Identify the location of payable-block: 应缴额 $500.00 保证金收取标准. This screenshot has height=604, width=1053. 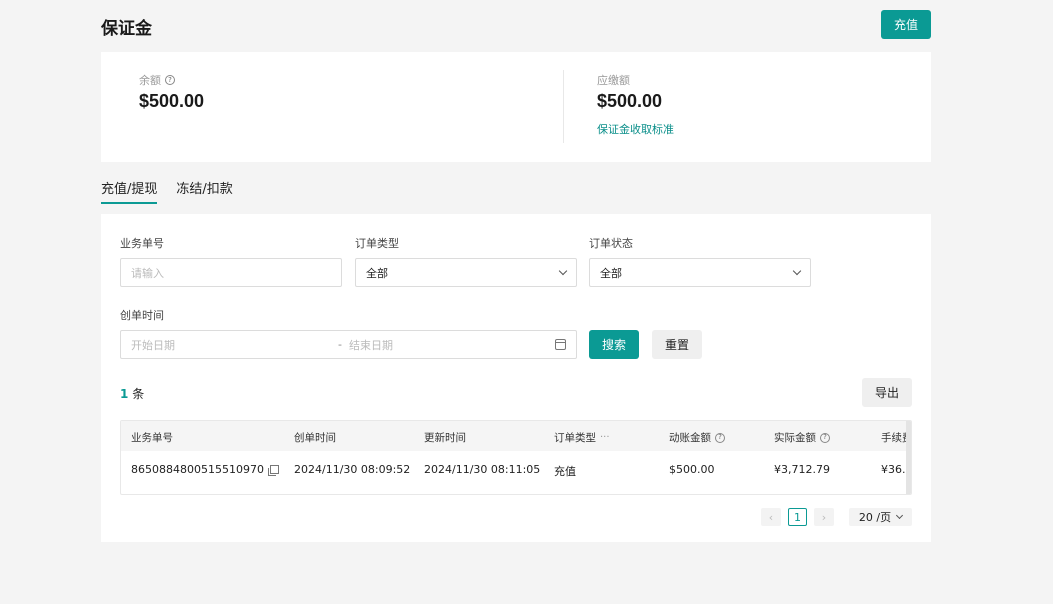
(635, 104).